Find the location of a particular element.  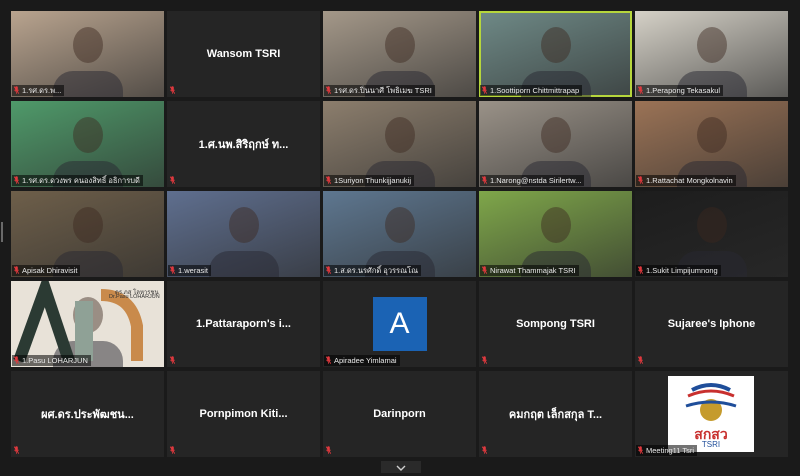

participant-name-label: 1Suriyon Thunkijjanukij is located at coordinates (369, 180).